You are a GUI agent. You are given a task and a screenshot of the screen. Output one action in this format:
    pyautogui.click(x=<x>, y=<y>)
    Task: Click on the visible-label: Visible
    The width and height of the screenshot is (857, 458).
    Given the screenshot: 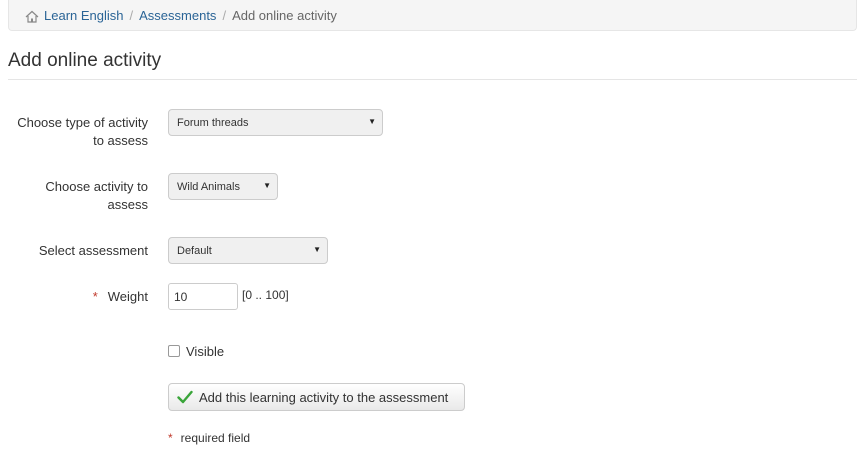 What is the action you would take?
    pyautogui.click(x=205, y=351)
    